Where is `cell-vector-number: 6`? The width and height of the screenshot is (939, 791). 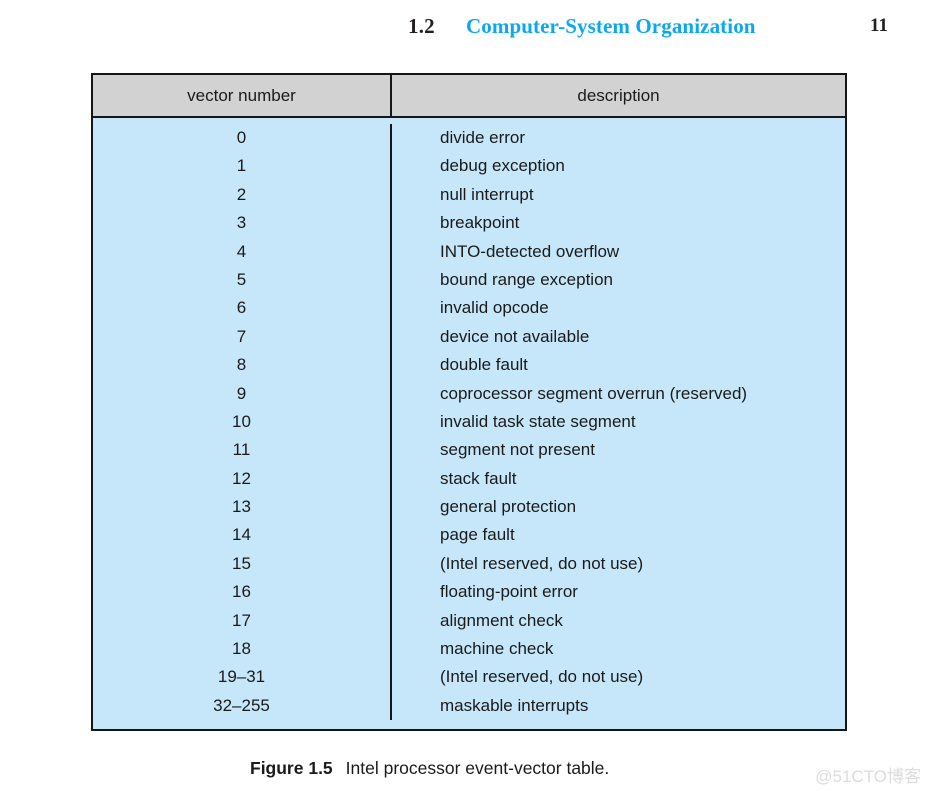 cell-vector-number: 6 is located at coordinates (241, 308).